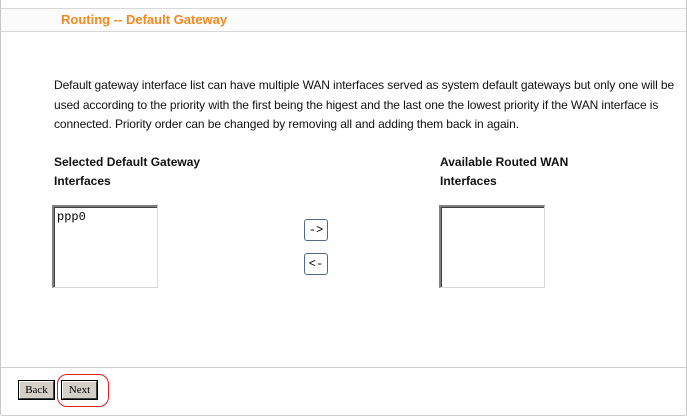 The width and height of the screenshot is (687, 417). What do you see at coordinates (36, 390) in the screenshot?
I see `back-button: Back` at bounding box center [36, 390].